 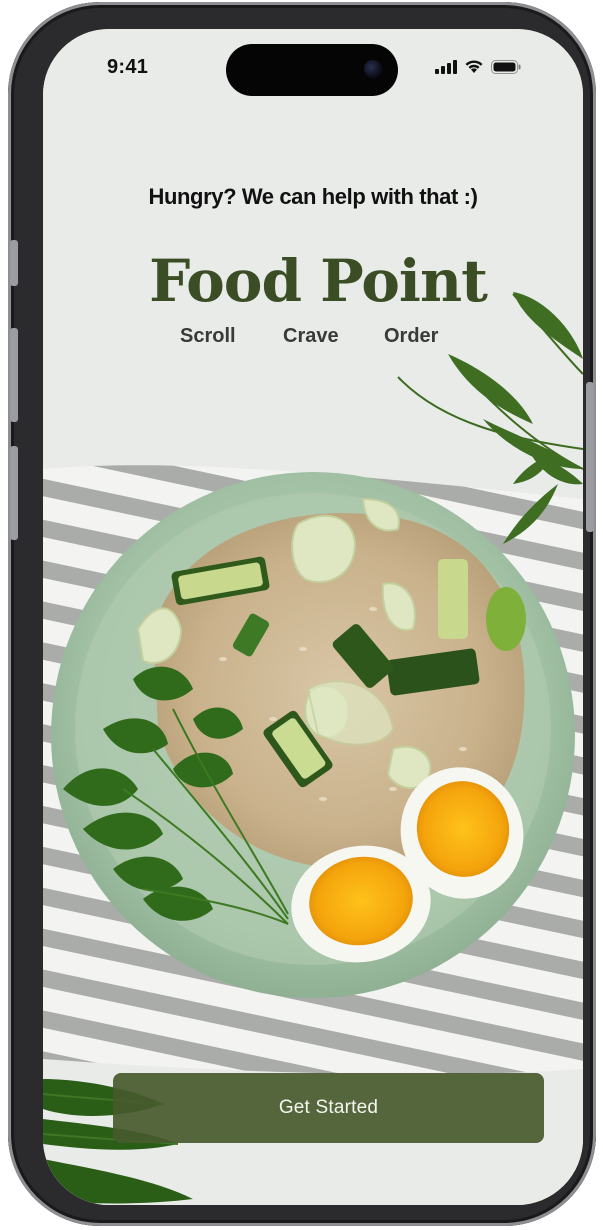 I want to click on volume-up-button, so click(x=14, y=375).